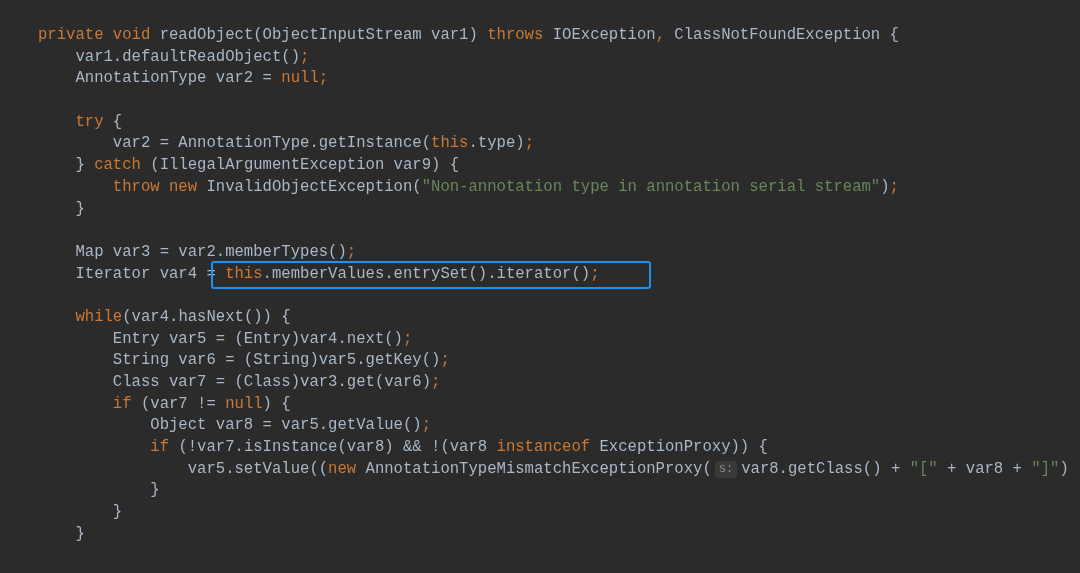  What do you see at coordinates (280, 361) in the screenshot?
I see `code-line: String var6 = (String)var5.getKey();` at bounding box center [280, 361].